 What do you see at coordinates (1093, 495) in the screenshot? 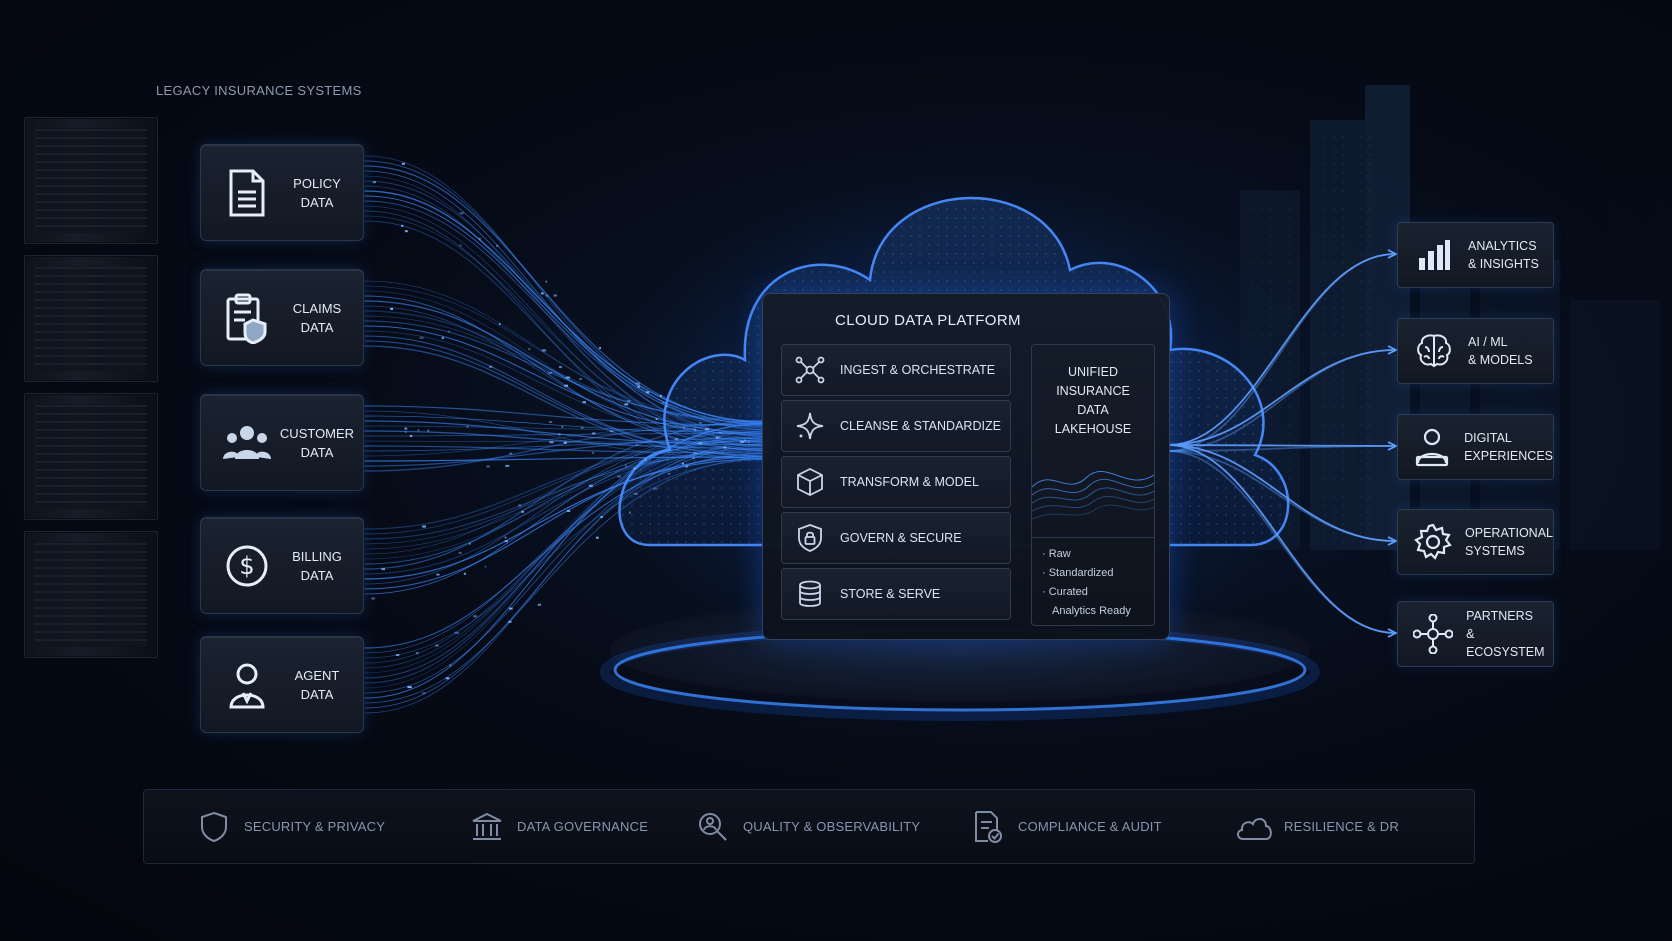
I see `lakehouse-wave-graphic` at bounding box center [1093, 495].